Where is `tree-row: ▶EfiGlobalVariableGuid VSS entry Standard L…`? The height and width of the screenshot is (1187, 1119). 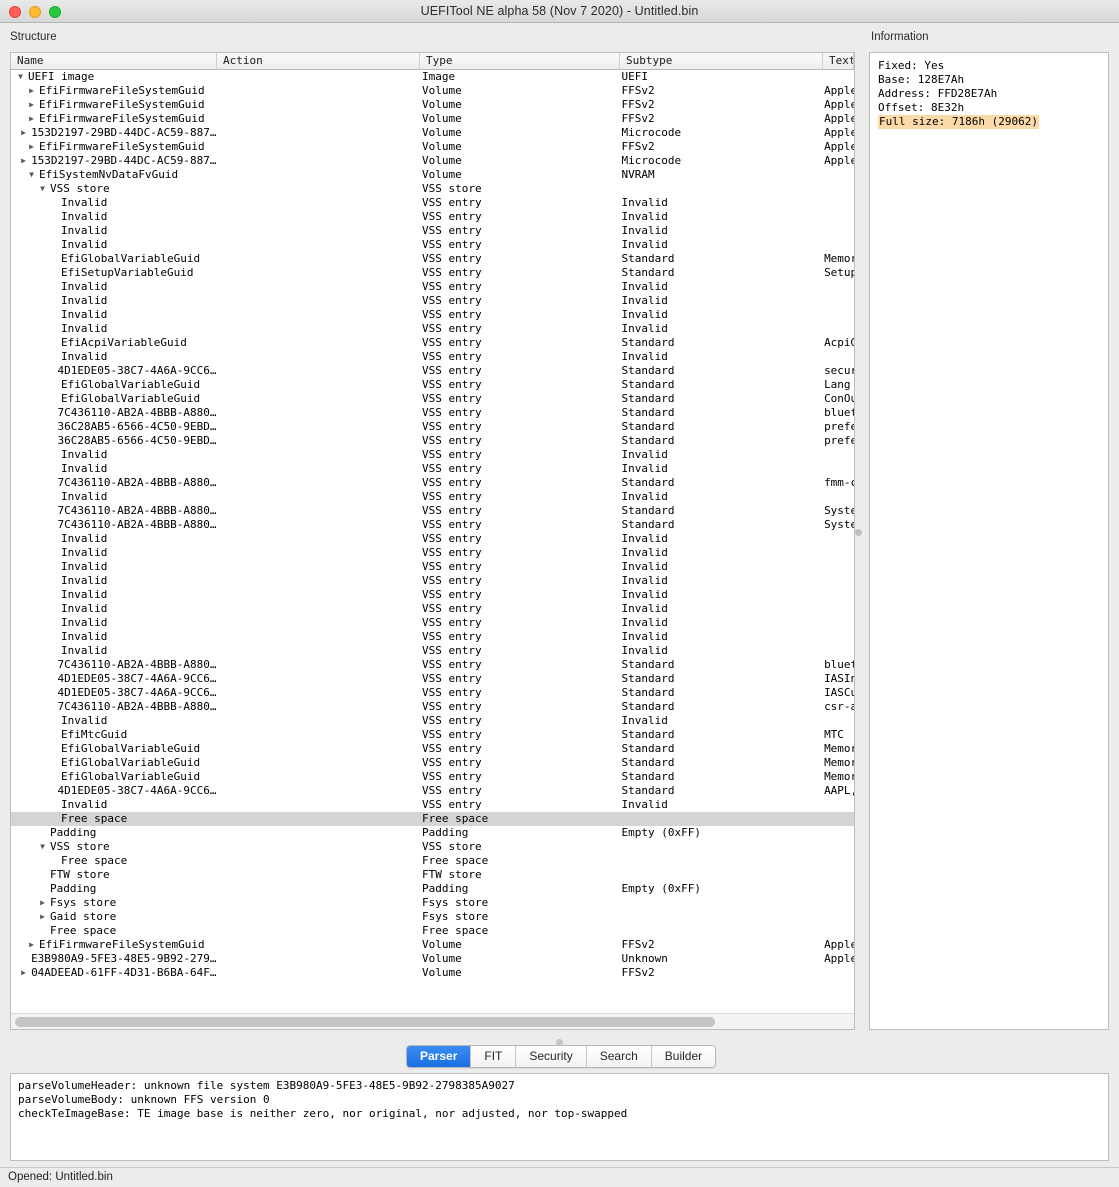
tree-row: ▶EfiGlobalVariableGuid VSS entry Standard L… is located at coordinates (432, 385).